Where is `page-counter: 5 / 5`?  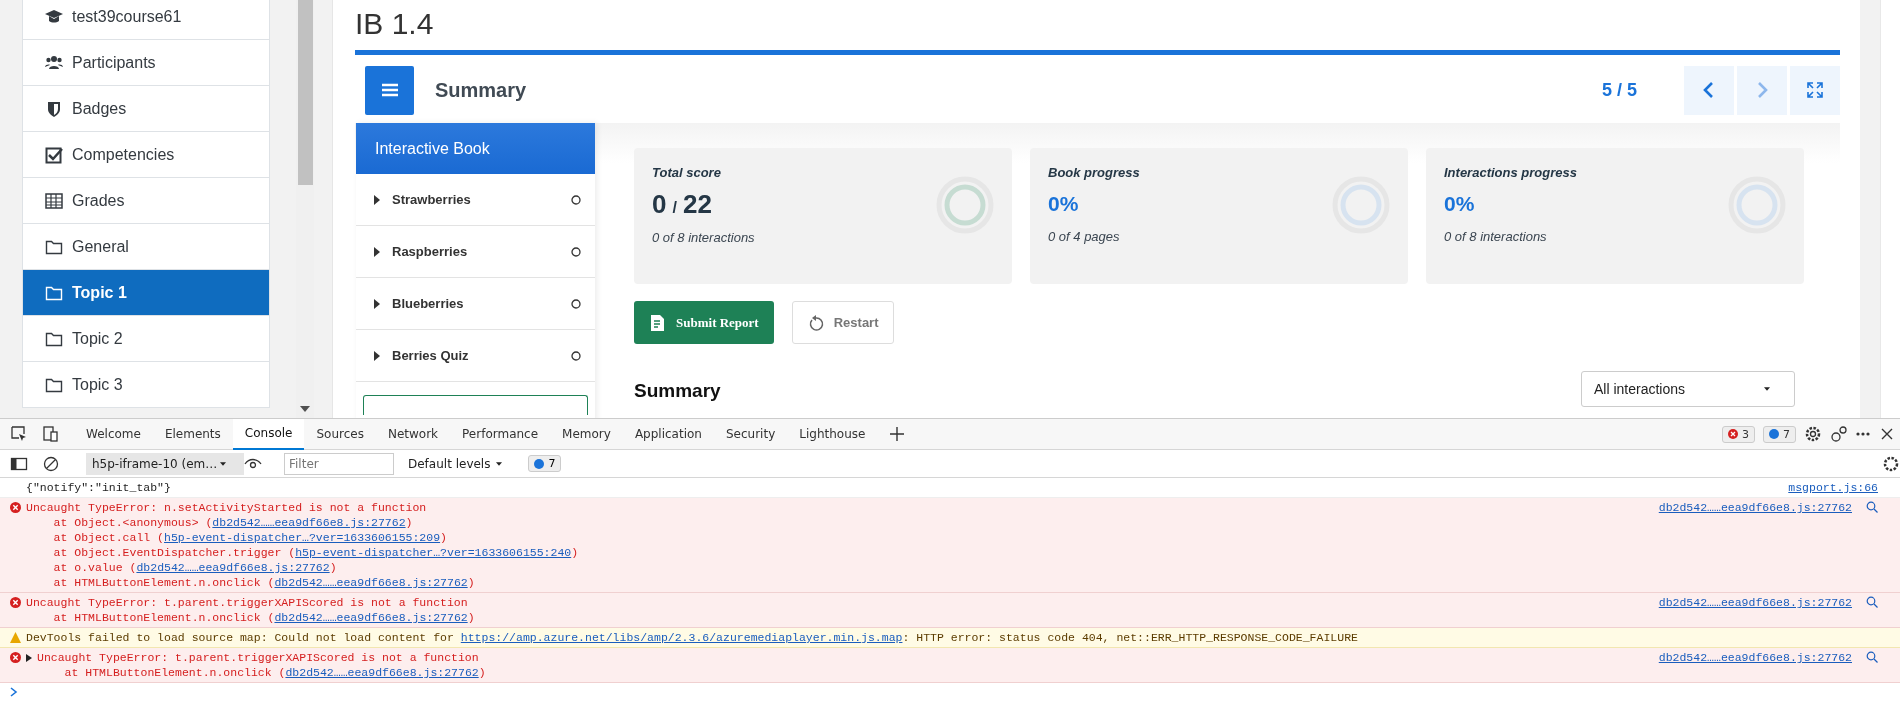 page-counter: 5 / 5 is located at coordinates (1619, 90).